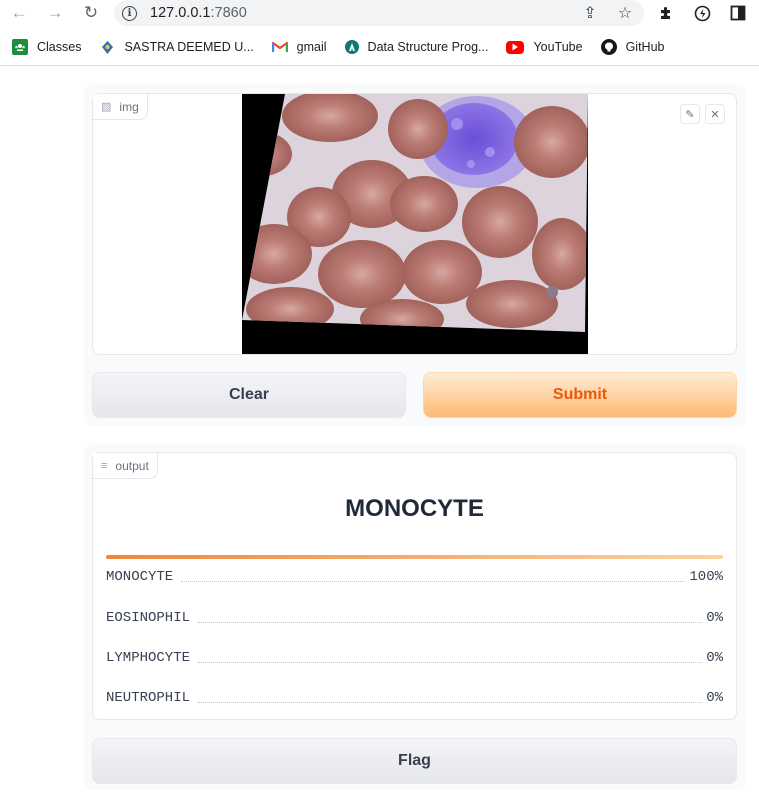  I want to click on bookmark-youtube: YouTube, so click(544, 47).